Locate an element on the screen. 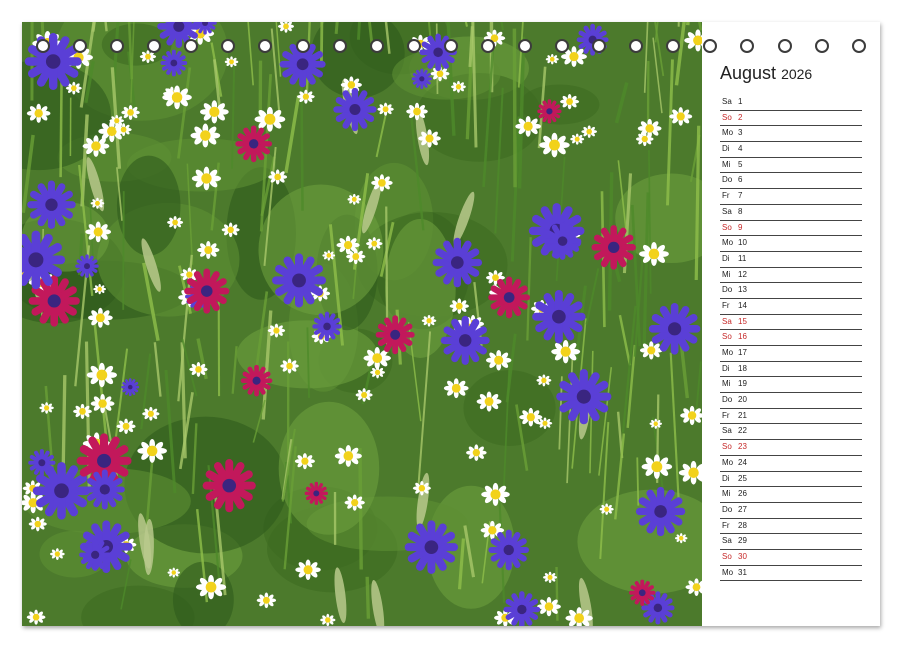 Image resolution: width=902 pixels, height=648 pixels. day-row: Mi 19 is located at coordinates (791, 385).